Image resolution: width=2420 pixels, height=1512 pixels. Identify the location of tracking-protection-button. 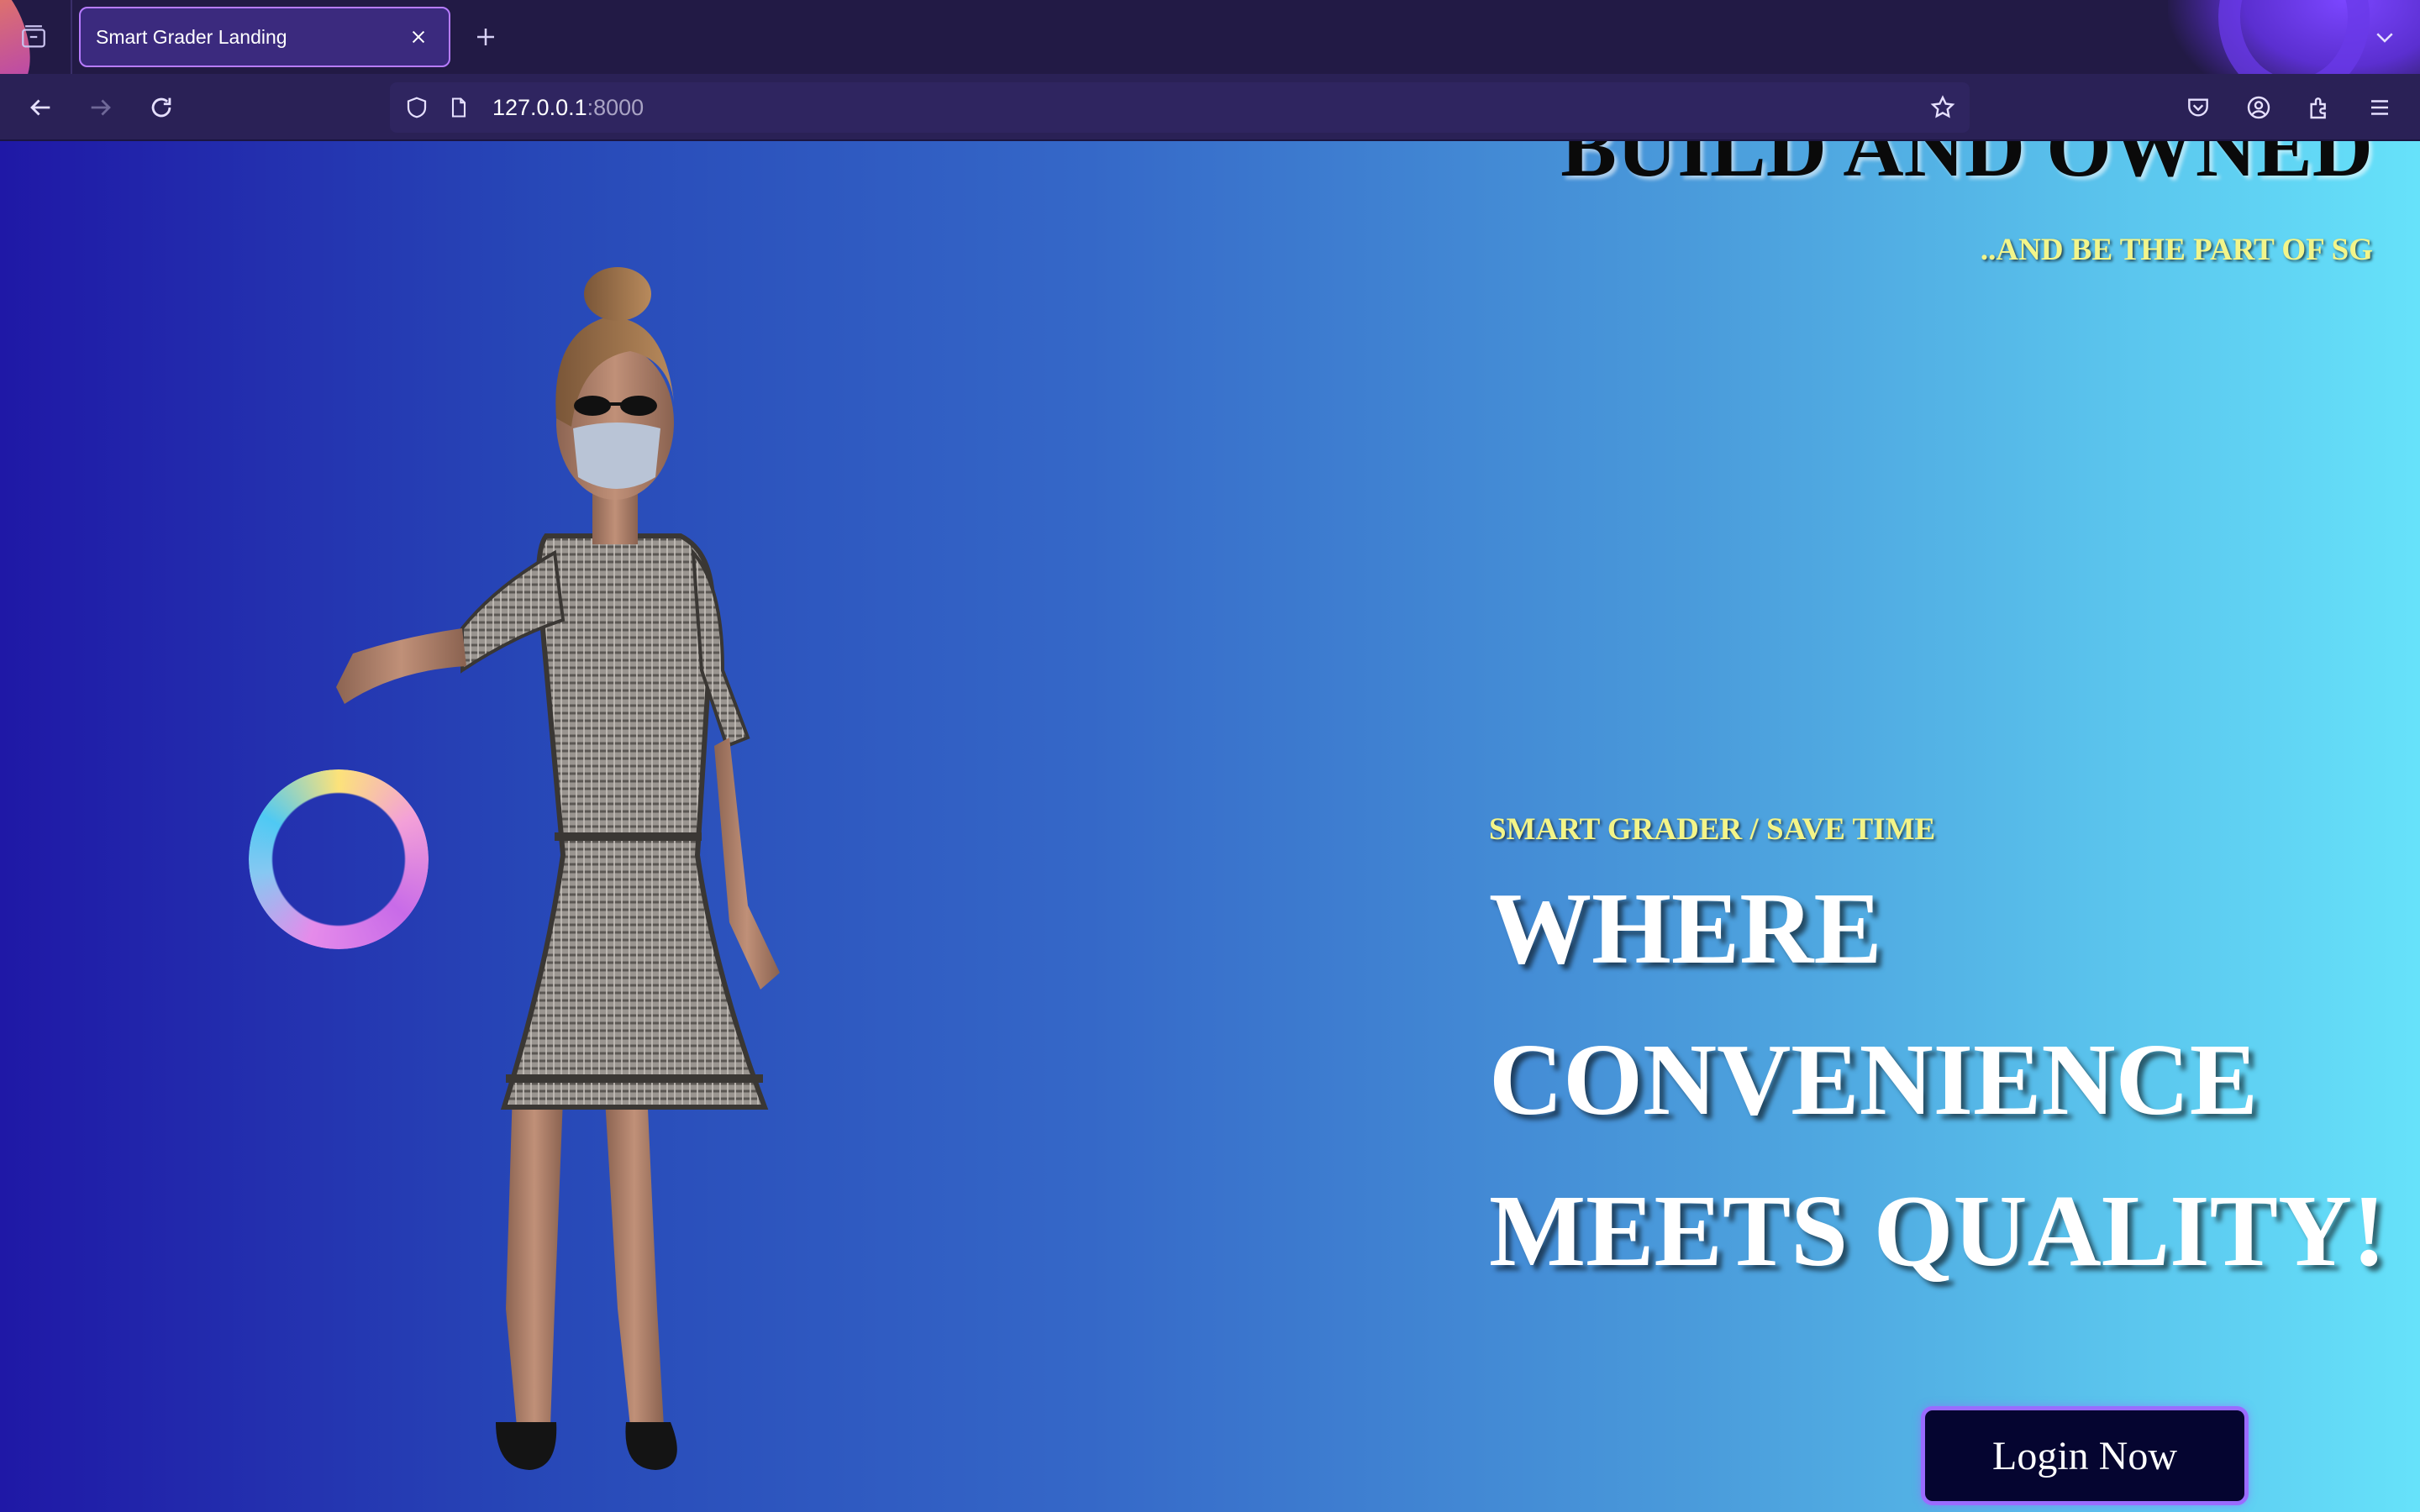
(417, 107).